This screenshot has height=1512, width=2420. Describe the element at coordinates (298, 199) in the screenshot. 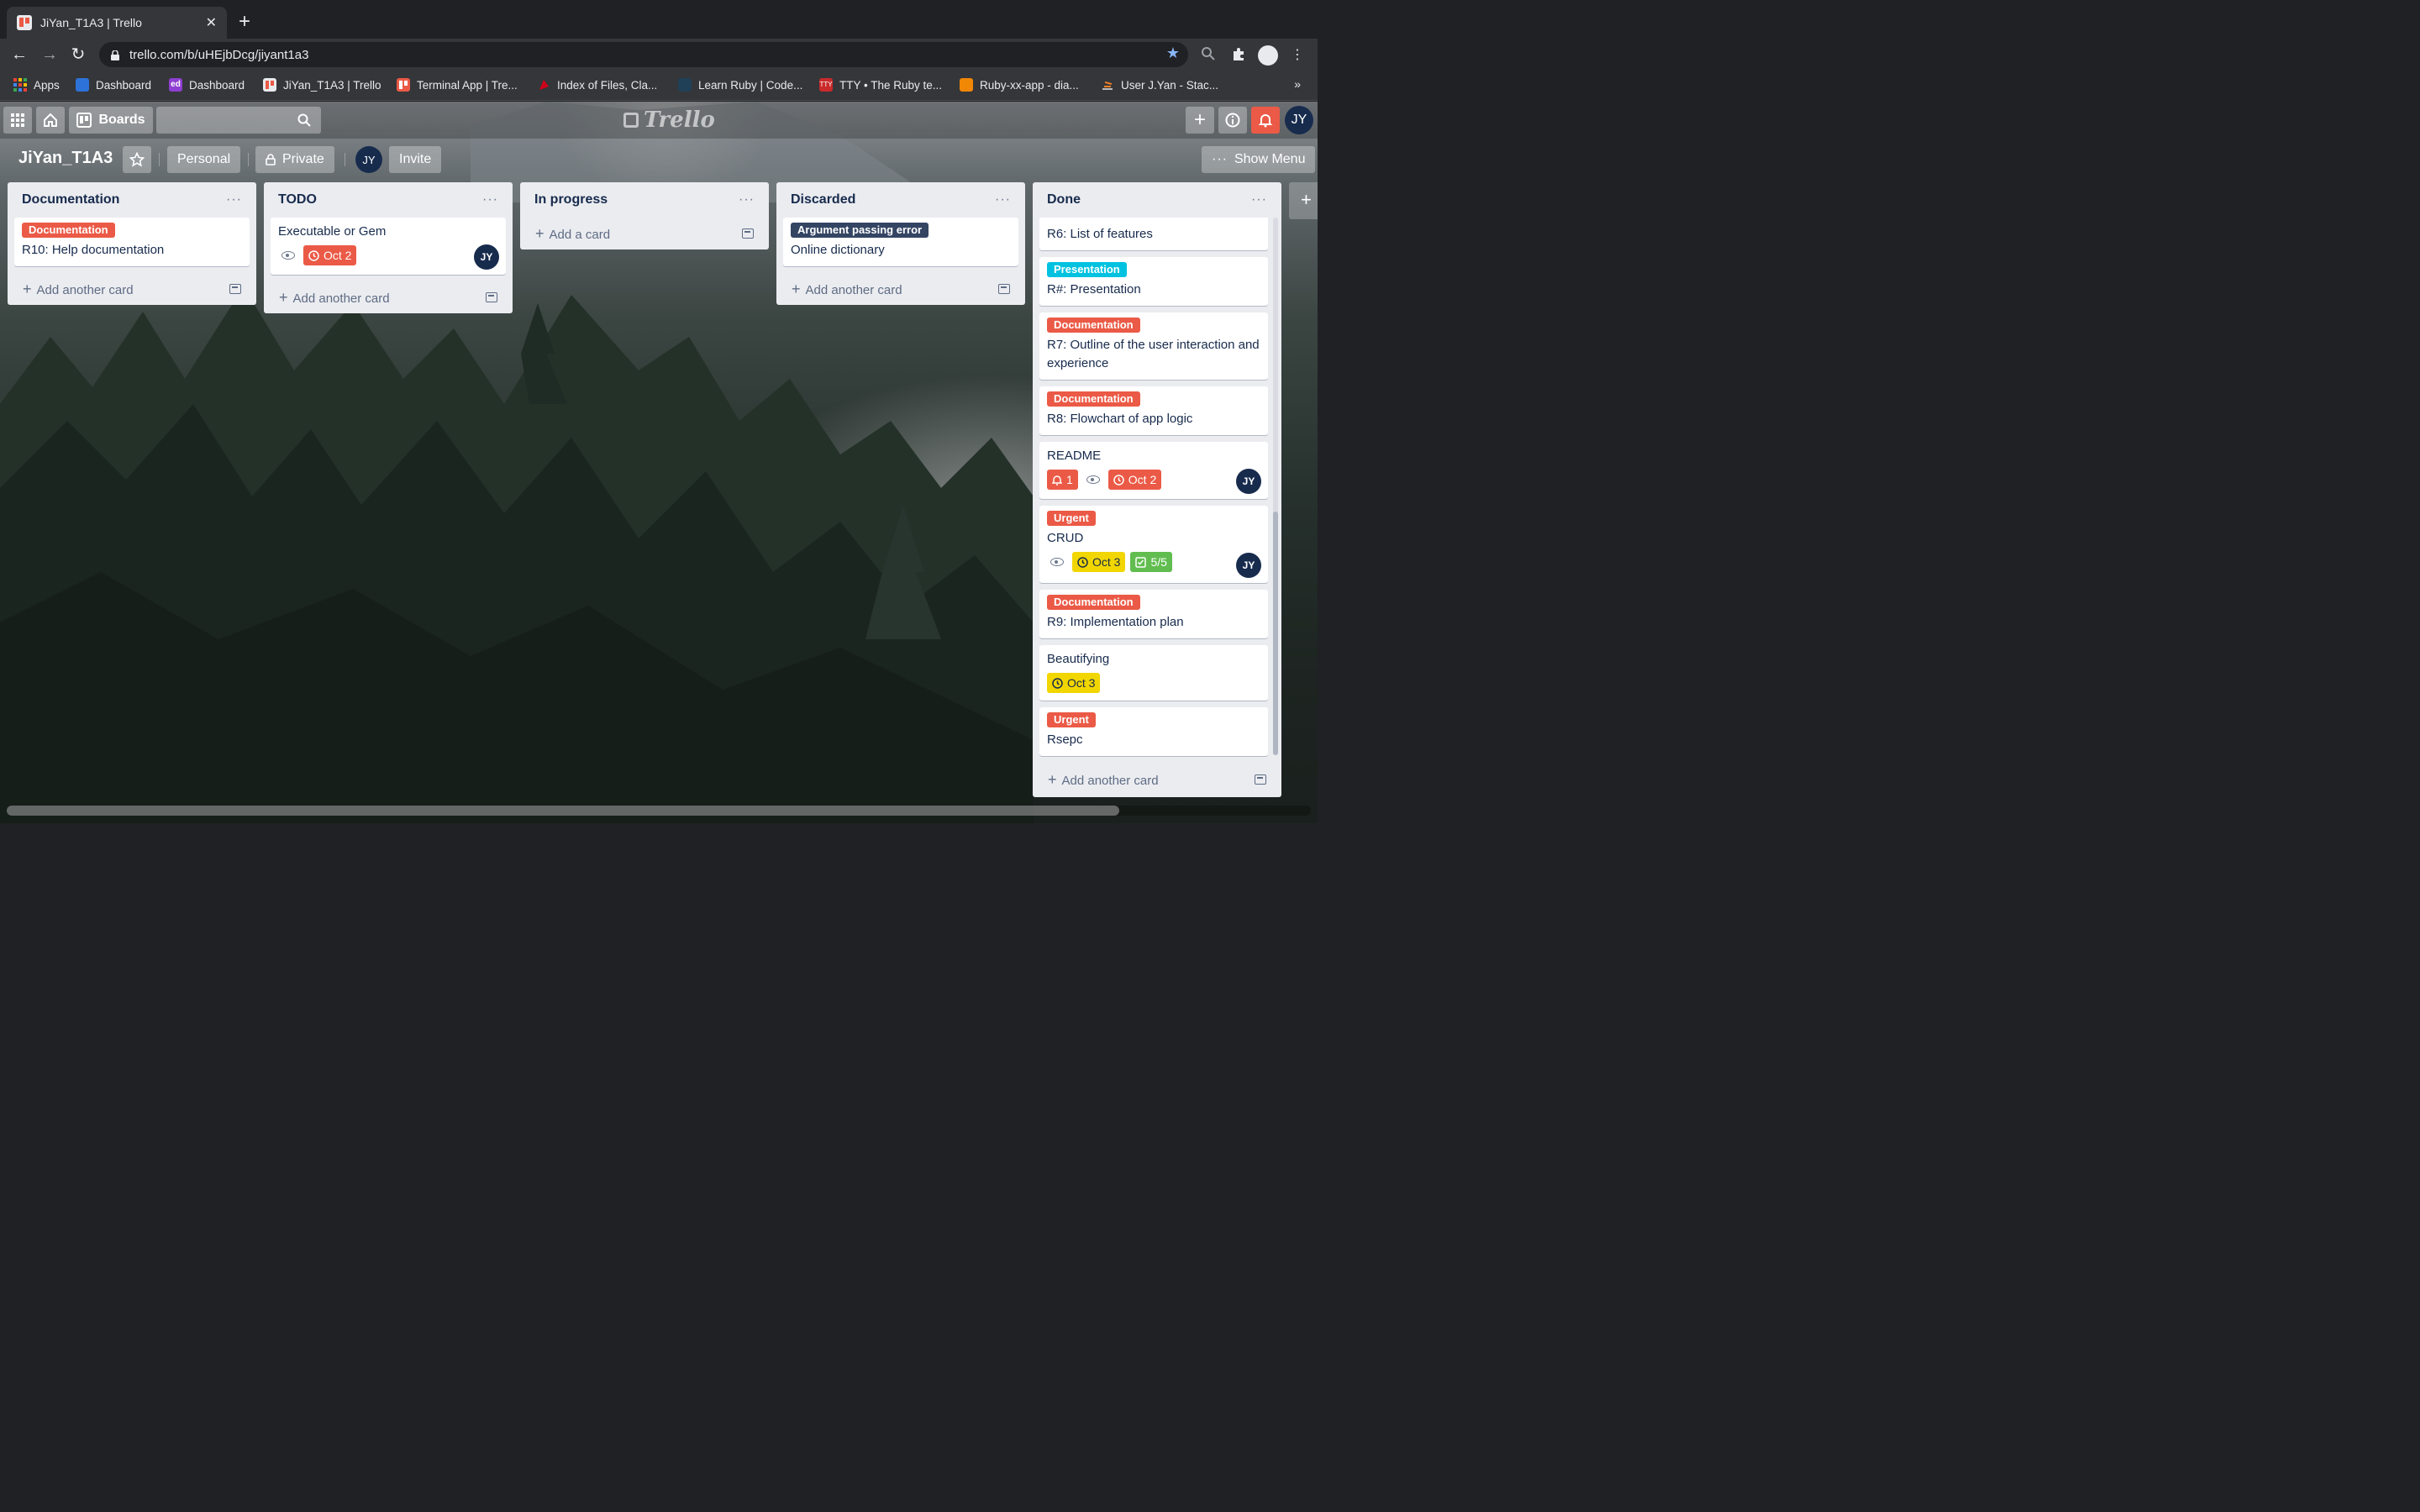

I see `list-title: TODO` at that location.